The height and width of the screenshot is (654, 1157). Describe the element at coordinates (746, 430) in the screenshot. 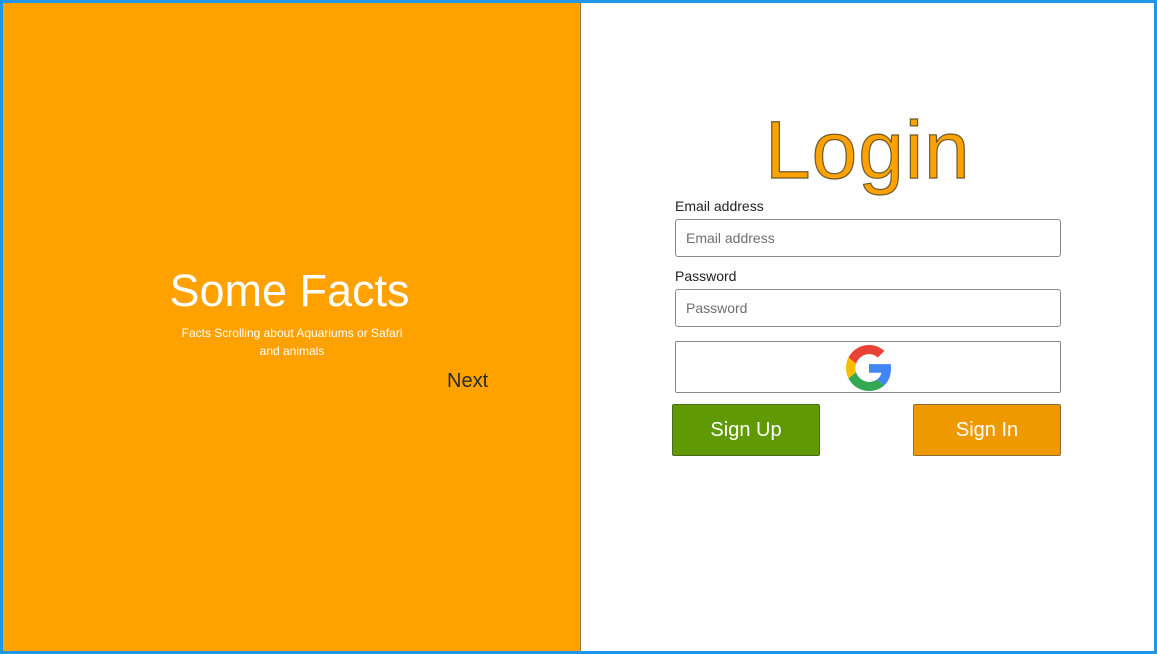

I see `sign-up-button: Sign Up` at that location.